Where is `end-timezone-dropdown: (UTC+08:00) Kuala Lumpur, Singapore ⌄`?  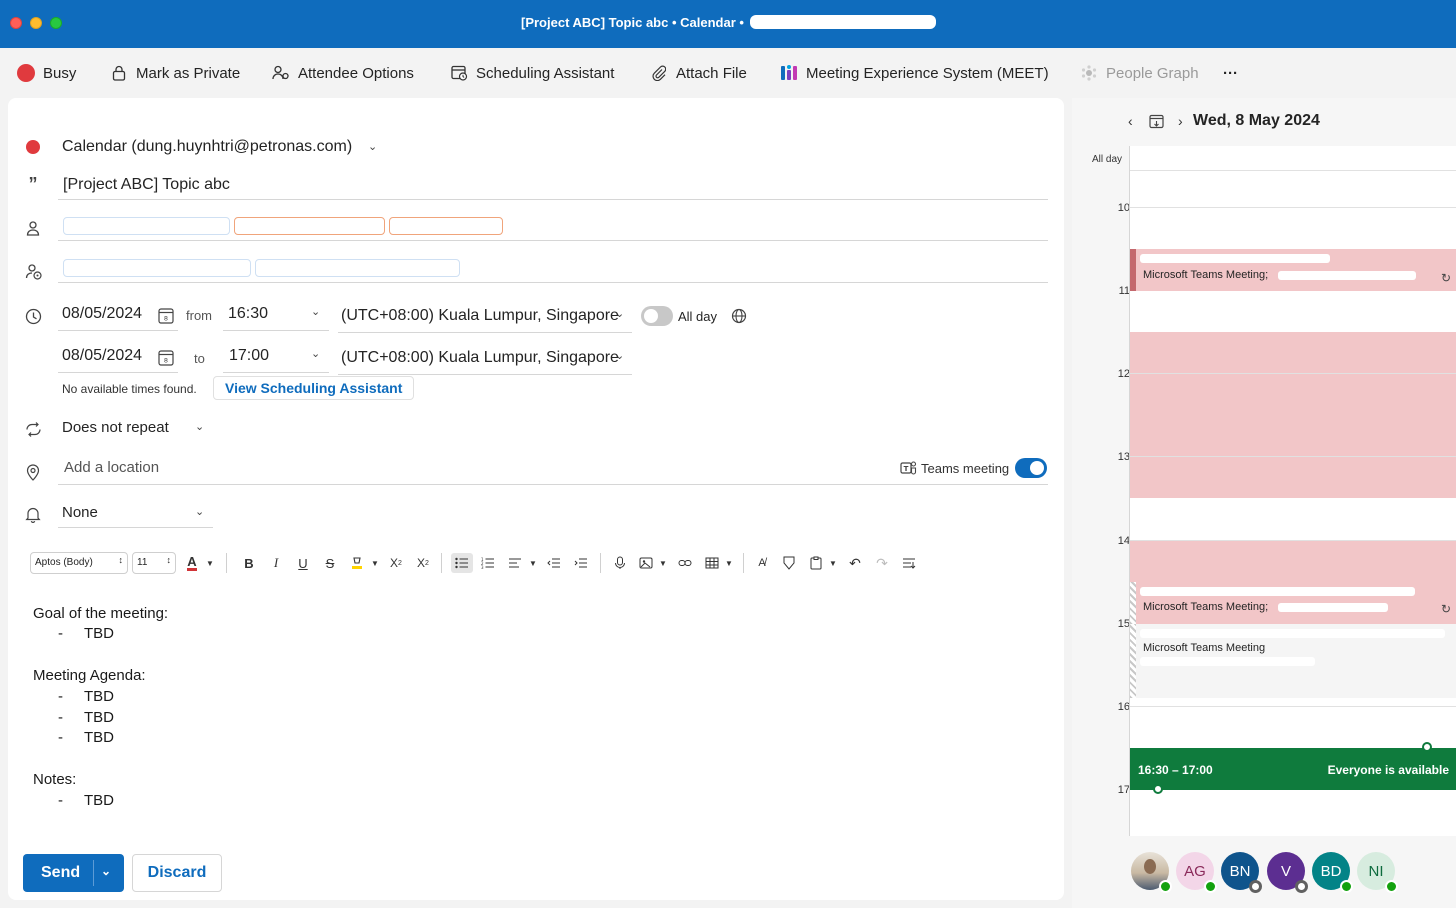 end-timezone-dropdown: (UTC+08:00) Kuala Lumpur, Singapore ⌄ is located at coordinates (485, 360).